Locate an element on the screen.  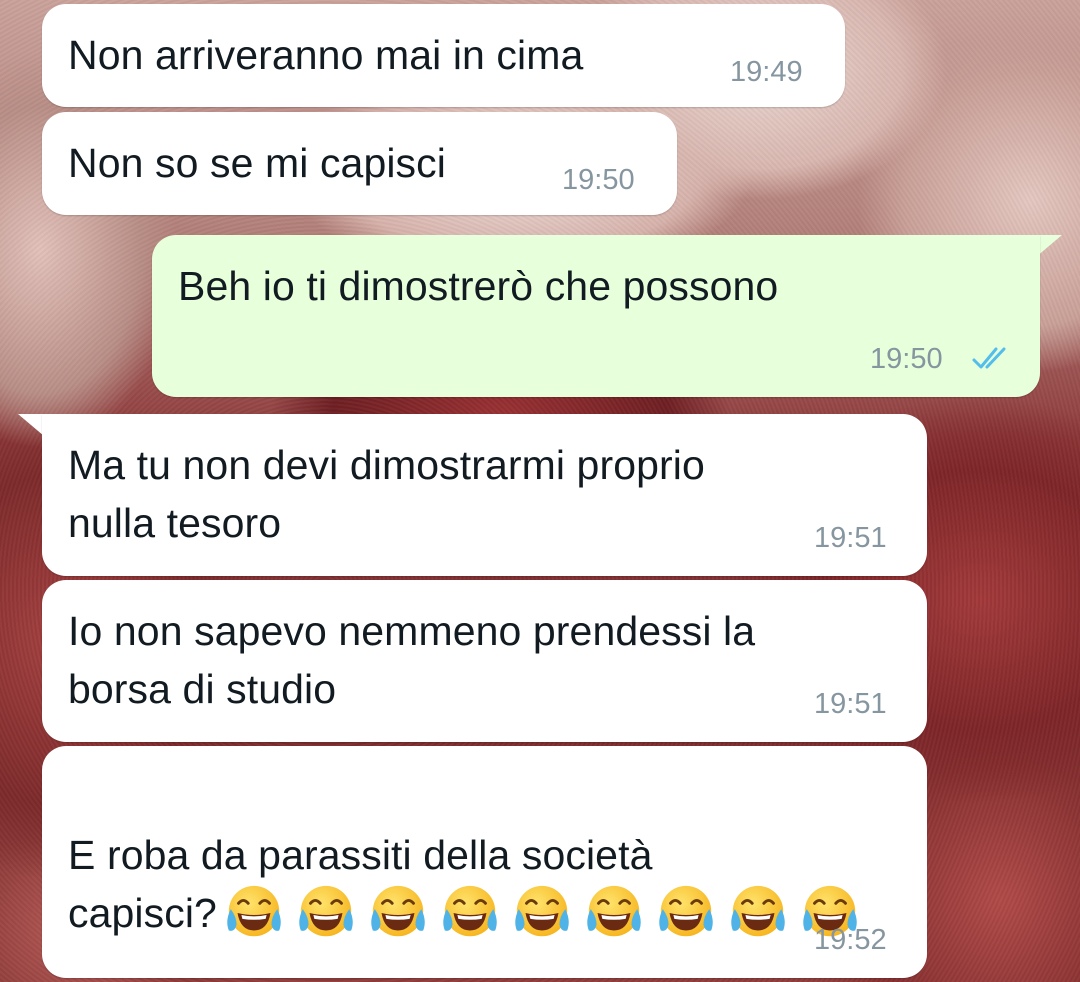
message-text: Non arriveranno mai in cima is located at coordinates (326, 55).